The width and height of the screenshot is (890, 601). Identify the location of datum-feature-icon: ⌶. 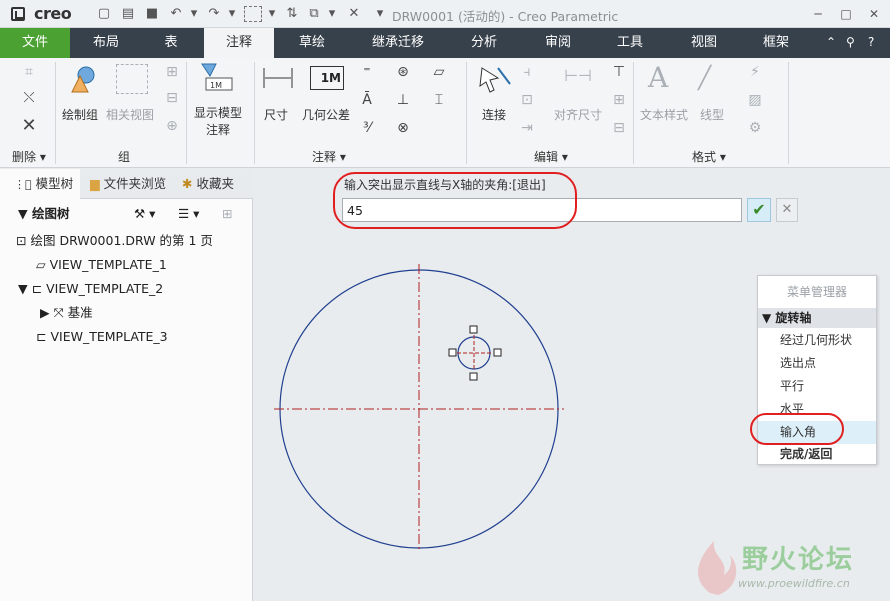
(439, 100).